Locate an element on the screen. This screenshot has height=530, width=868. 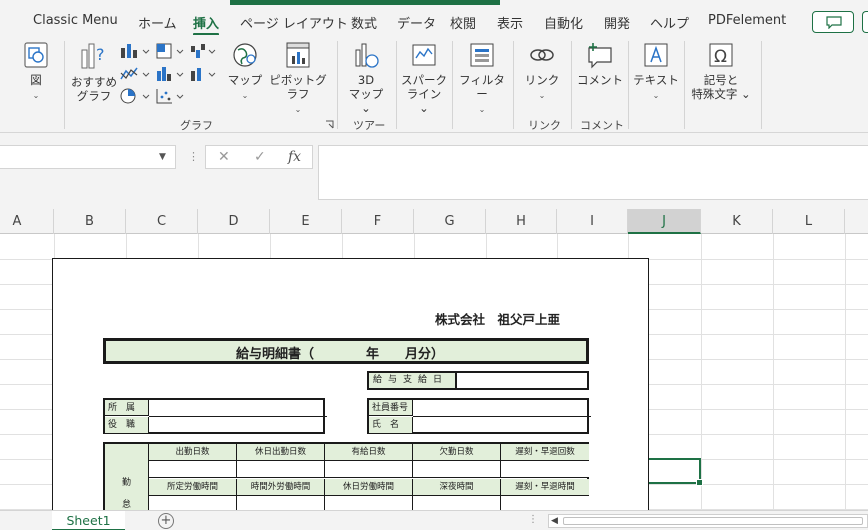
payslip-title: 給与明細書（ 年 月分） is located at coordinates (340, 354).